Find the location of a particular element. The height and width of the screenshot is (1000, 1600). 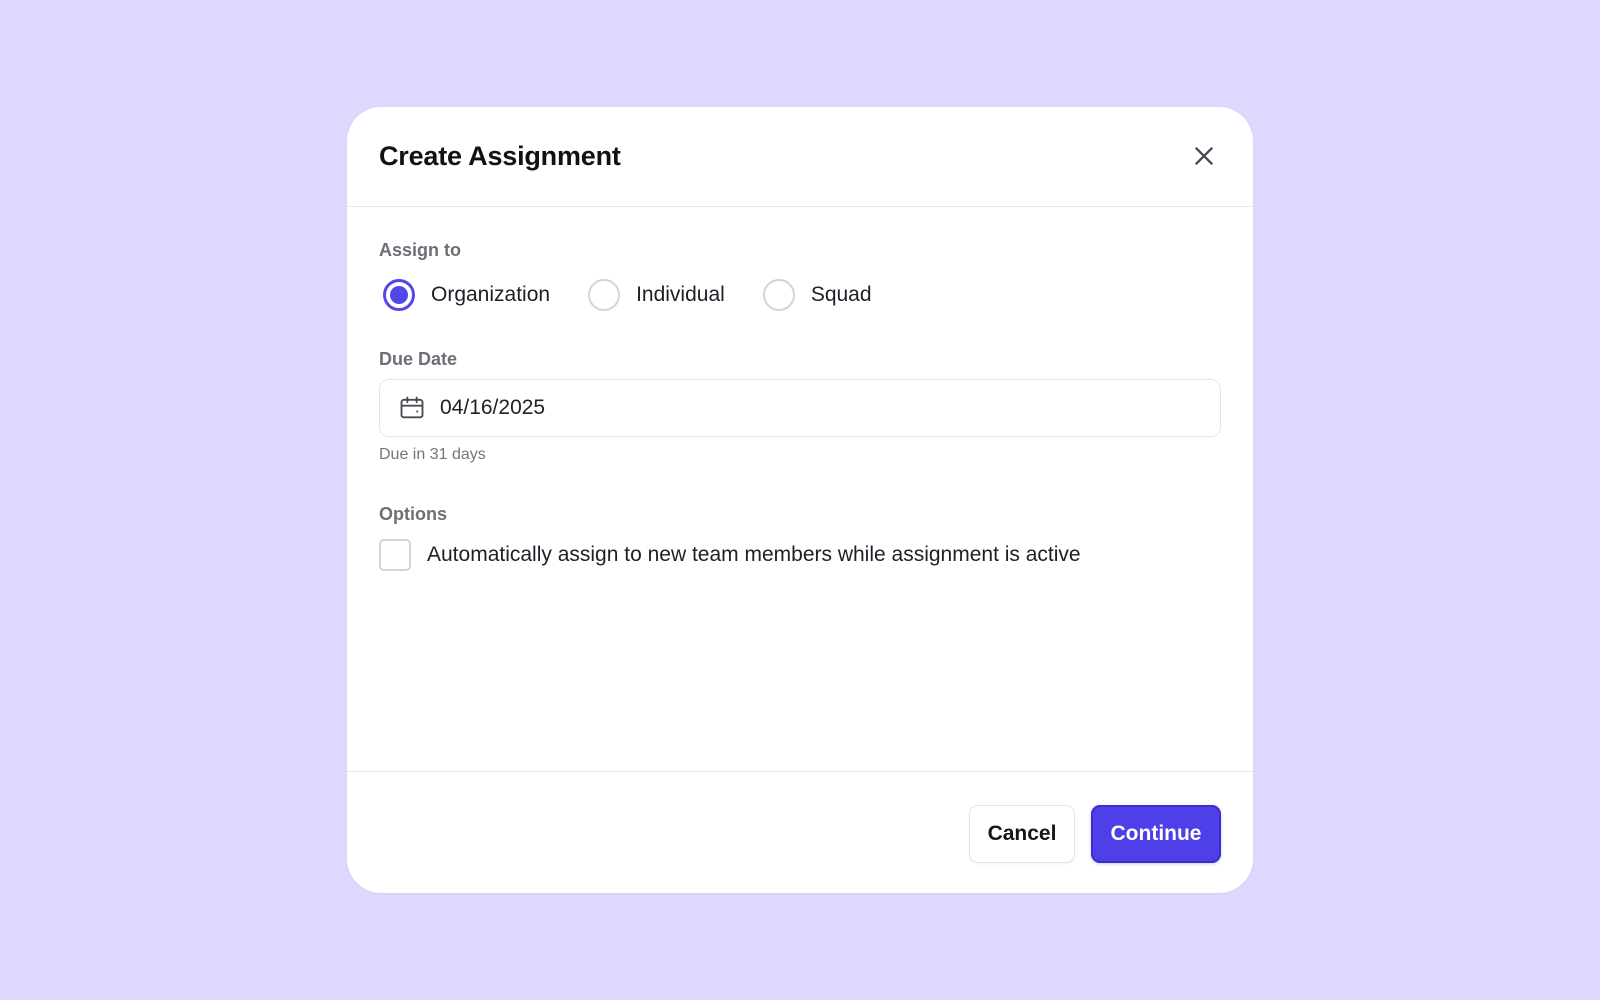

auto-assign-checkbox is located at coordinates (395, 555).